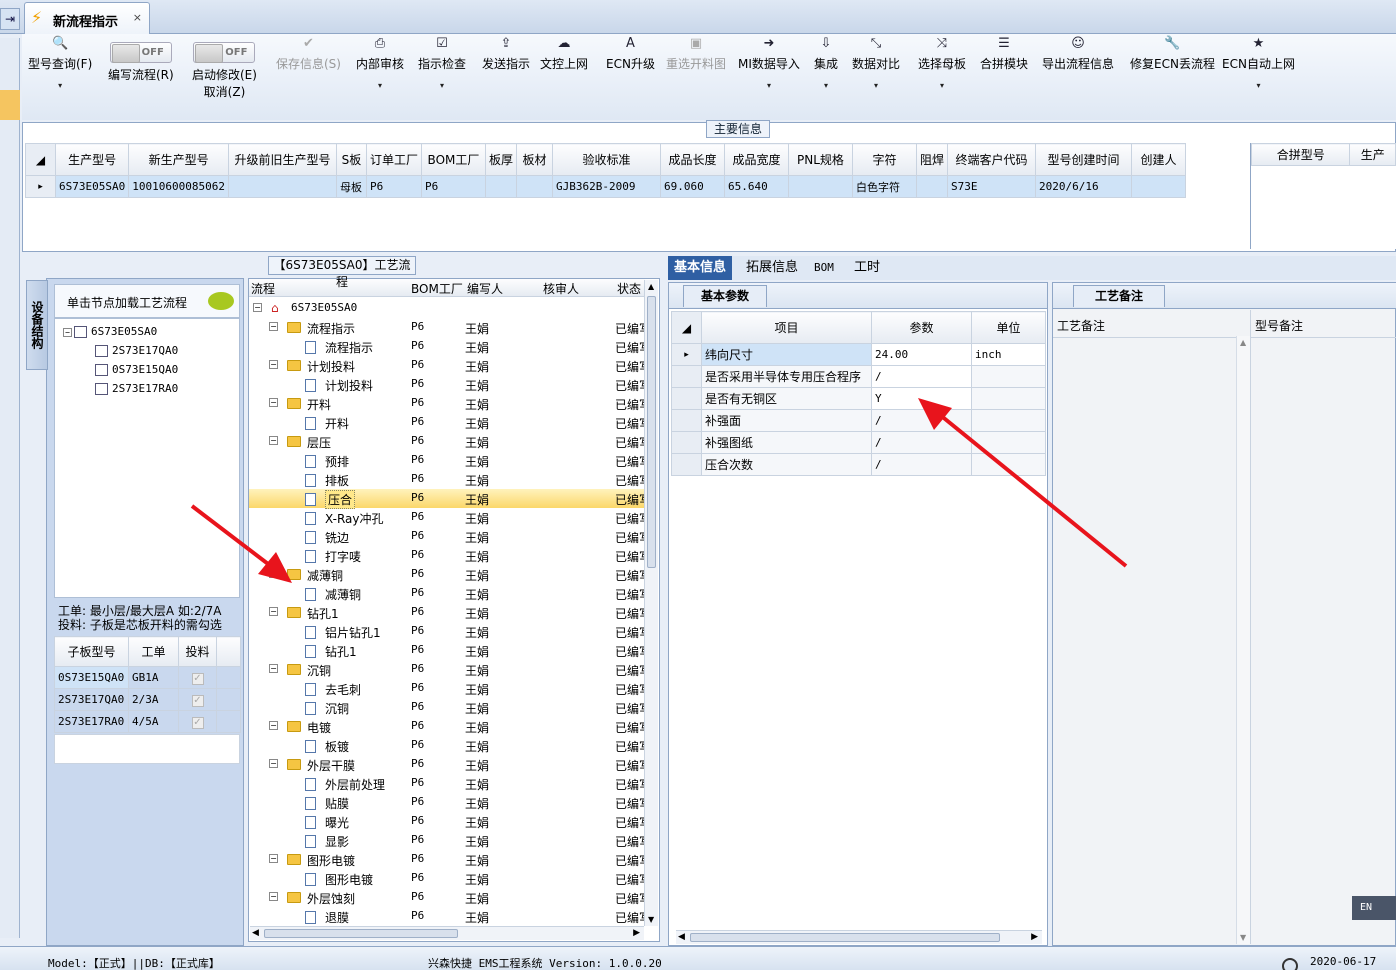  Describe the element at coordinates (630, 53) in the screenshot. I see `ecn-button: A ECN升级` at that location.